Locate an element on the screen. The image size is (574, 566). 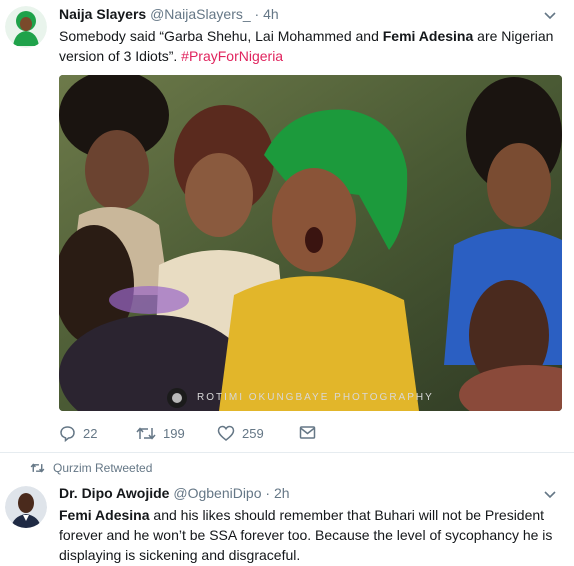
like-count: 259 is located at coordinates (253, 433).